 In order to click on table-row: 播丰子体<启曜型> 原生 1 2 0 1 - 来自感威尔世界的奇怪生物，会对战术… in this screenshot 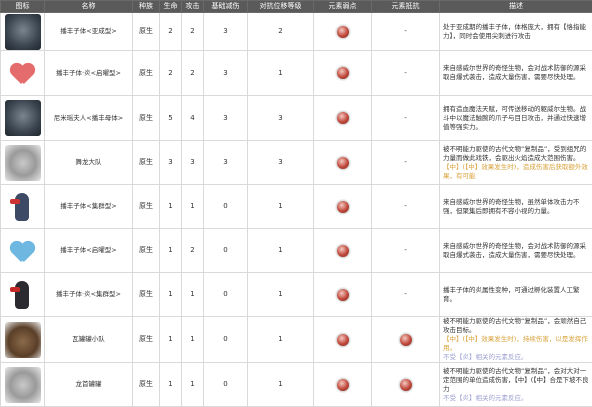, I will do `click(296, 251)`.